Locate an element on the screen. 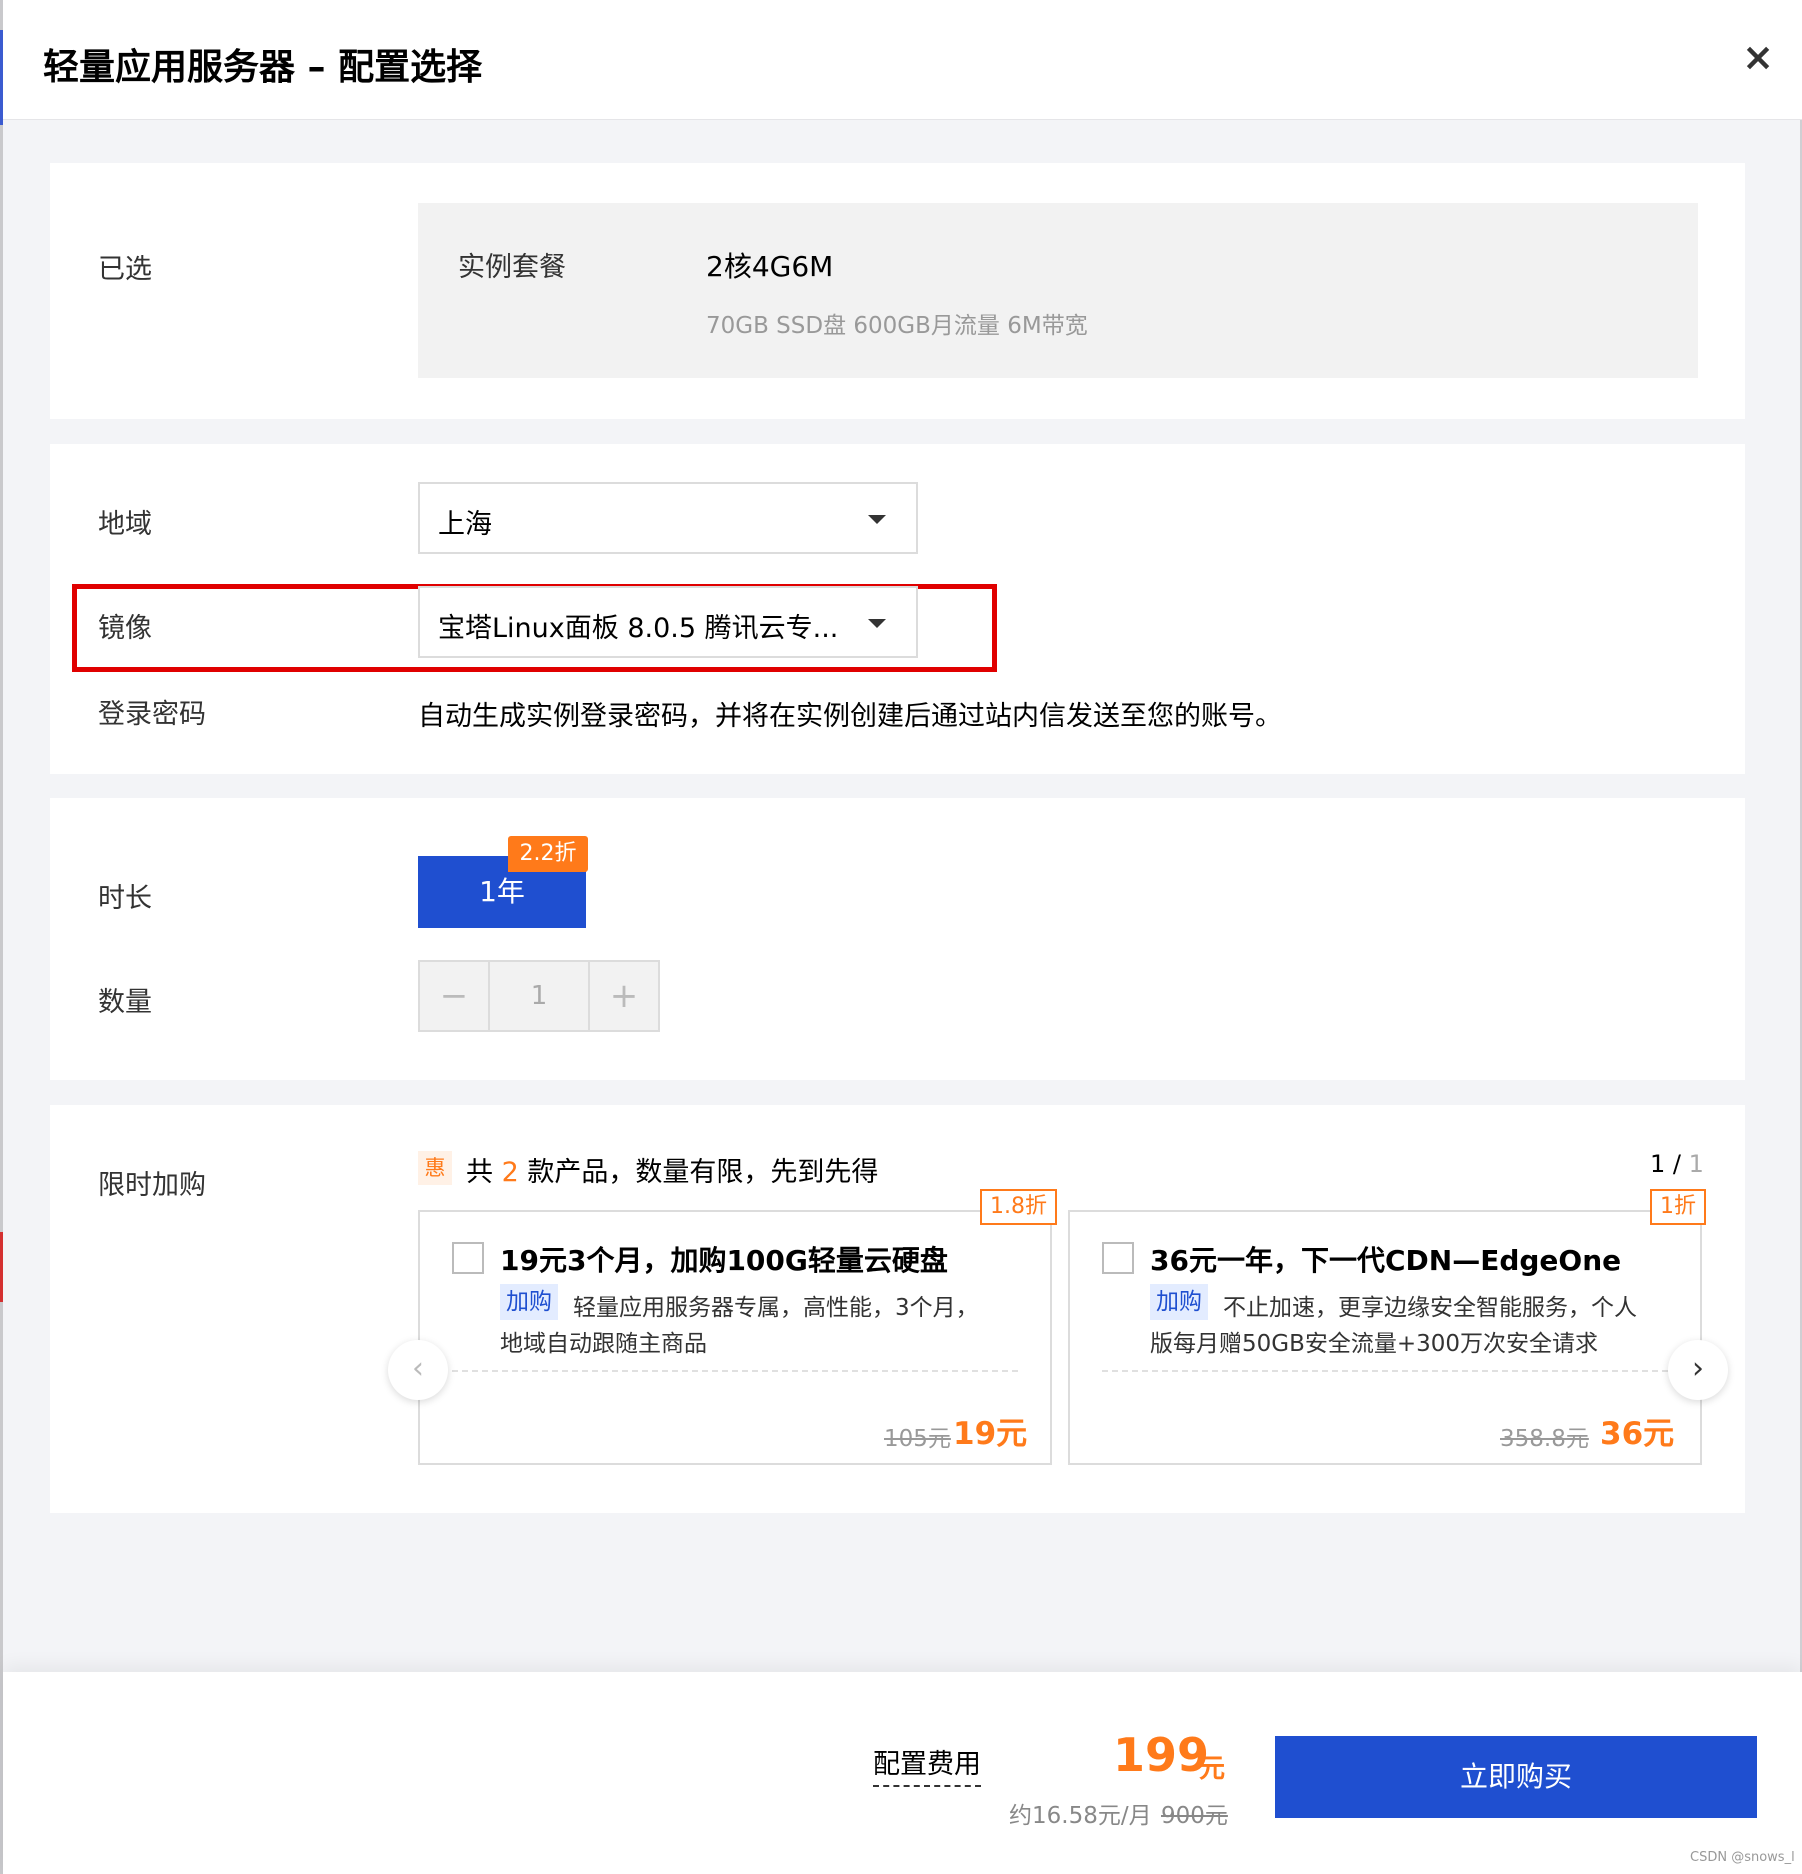 The image size is (1802, 1874). product-title: 36元一年，下一代CDN—EdgeOne is located at coordinates (1386, 1260).